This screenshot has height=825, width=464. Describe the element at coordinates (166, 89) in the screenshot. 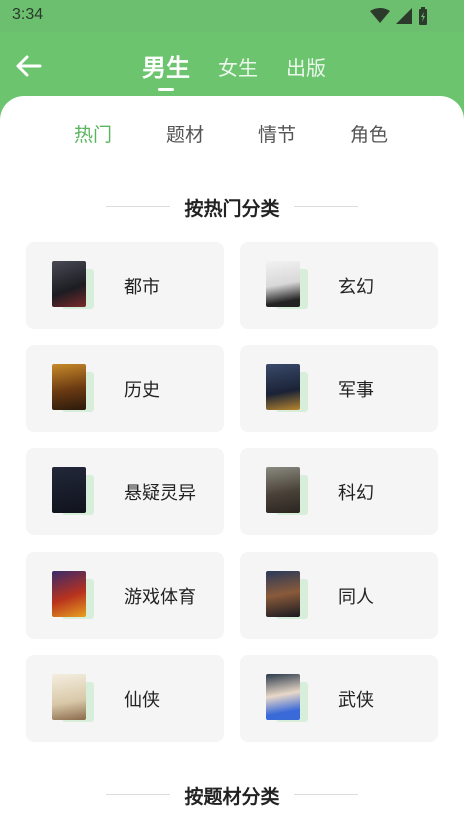

I see `active-tab-indicator` at that location.